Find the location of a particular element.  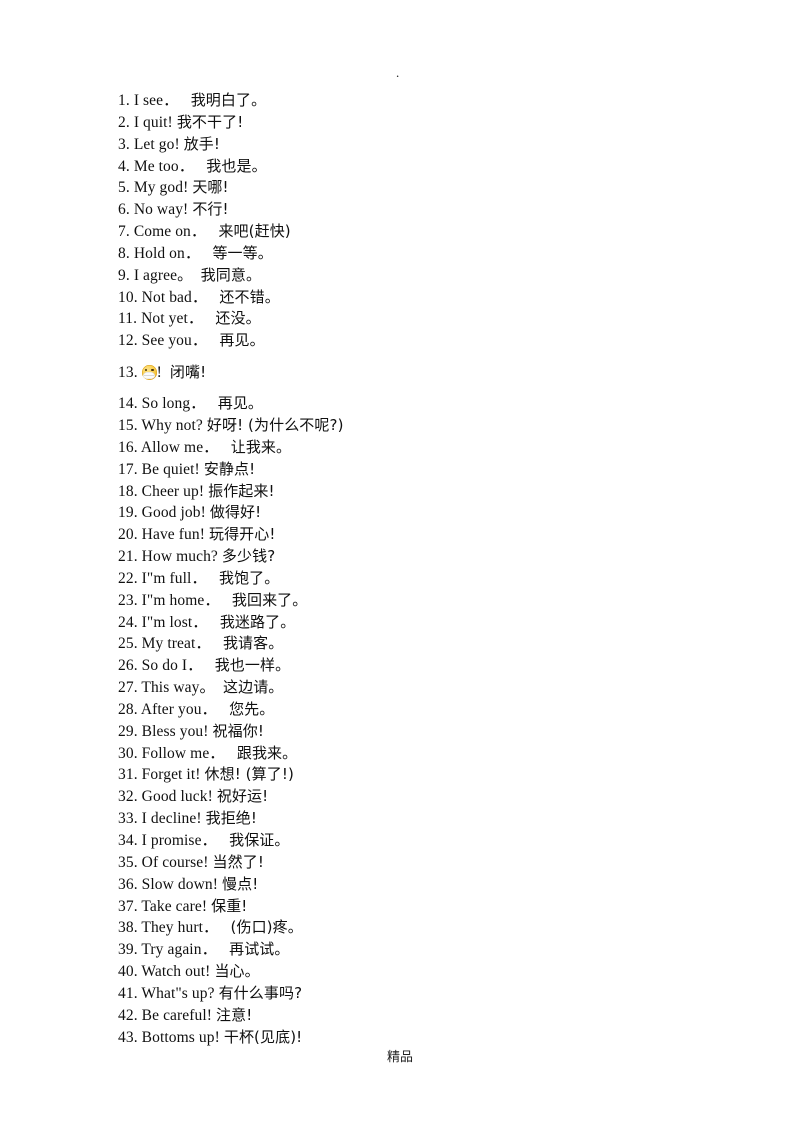

phrase-line: 19. Good job! 做得好! is located at coordinates (398, 513).